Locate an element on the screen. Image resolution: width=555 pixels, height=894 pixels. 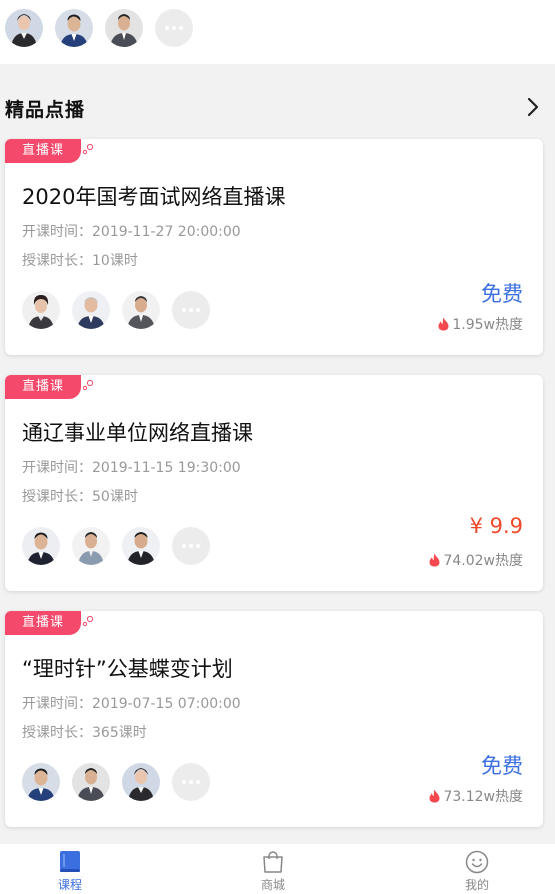
book-icon is located at coordinates (70, 861).